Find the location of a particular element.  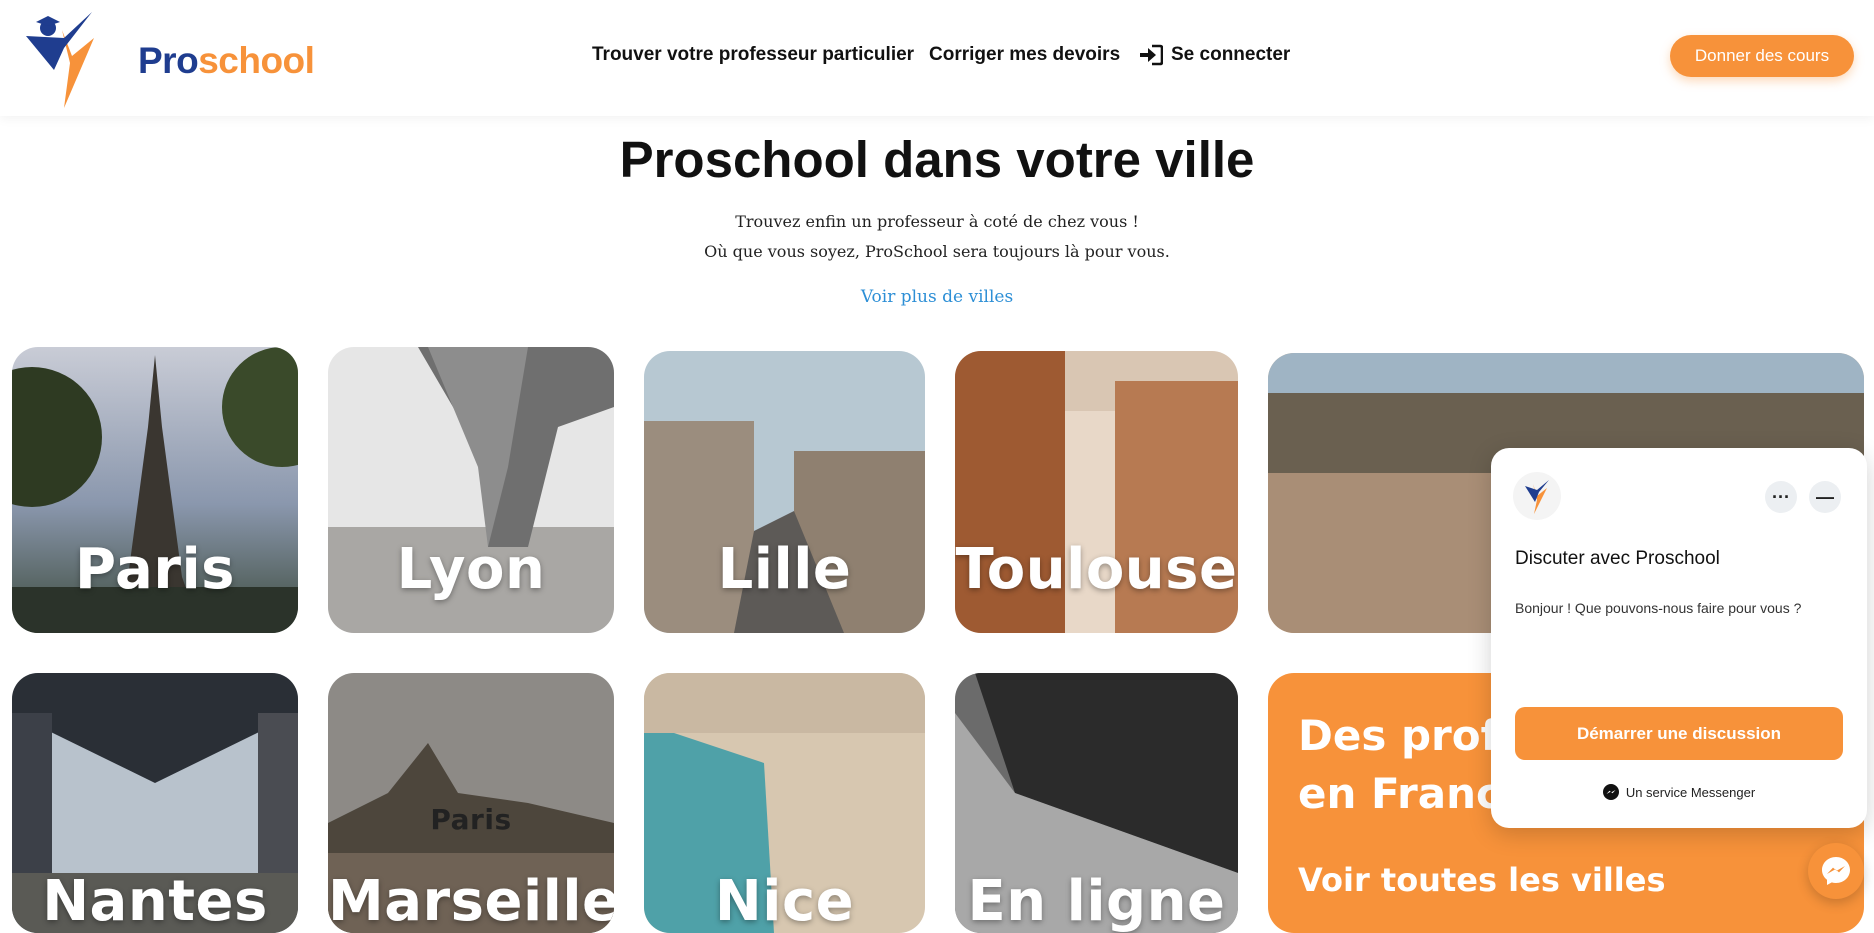

chat-footer-label: Un service Messenger is located at coordinates (1690, 792).